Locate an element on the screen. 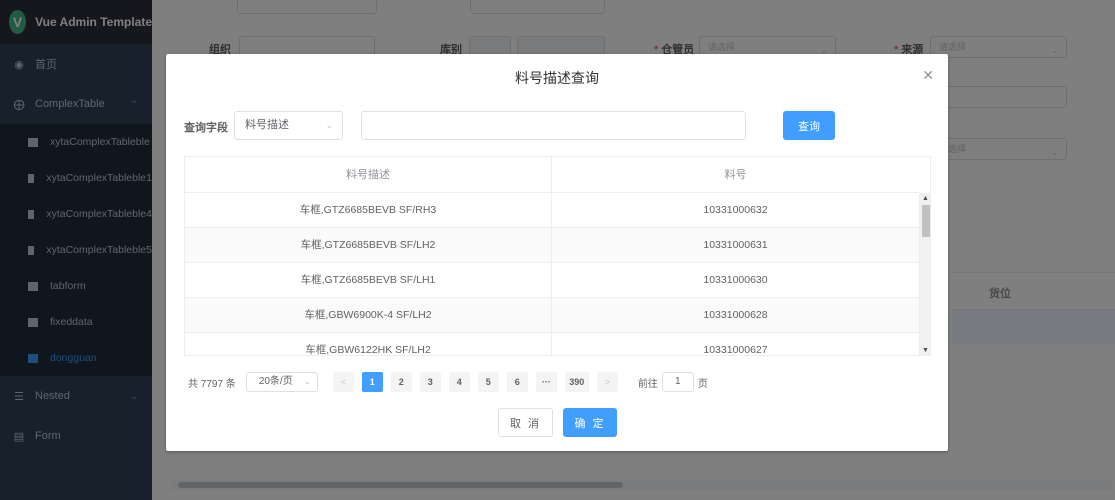 This screenshot has width=1115, height=500. prev-page-button: < is located at coordinates (343, 382).